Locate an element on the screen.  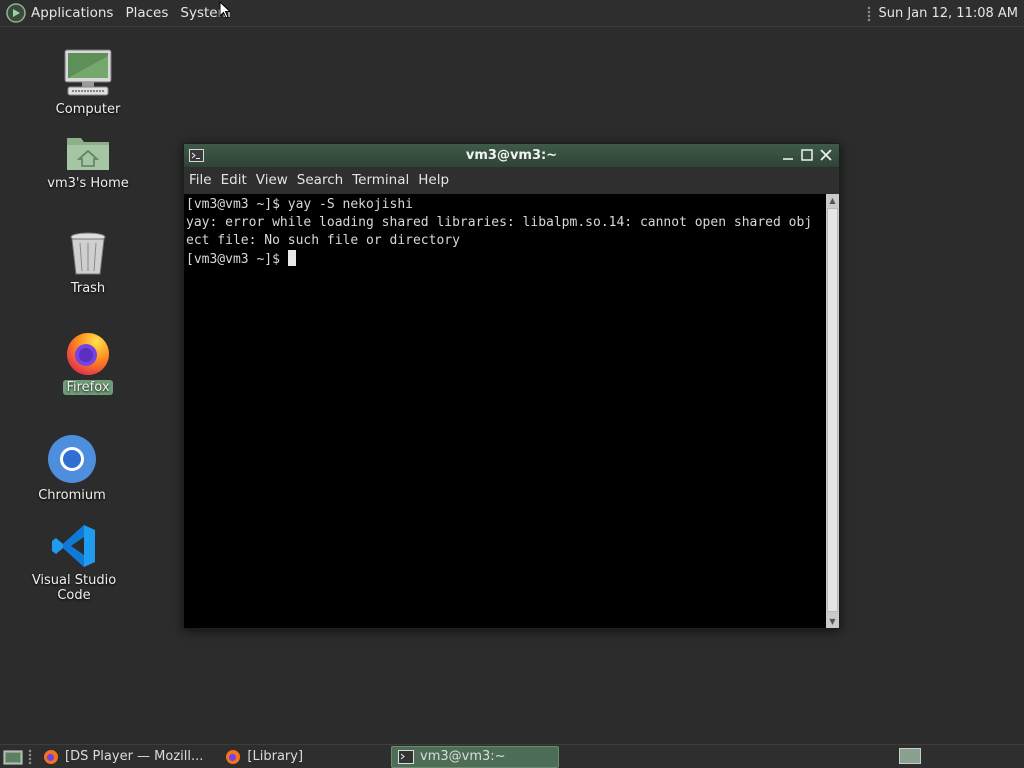
scroll-down-icon: ▼ is located at coordinates (832, 621).